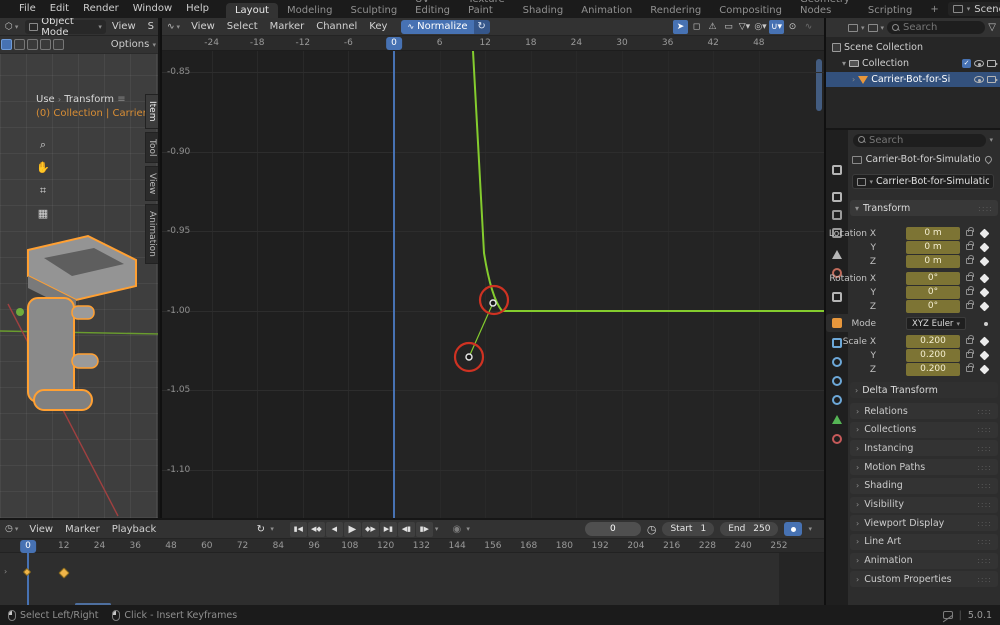  Describe the element at coordinates (58, 44) in the screenshot. I see `select-mode-pick-icon` at that location.